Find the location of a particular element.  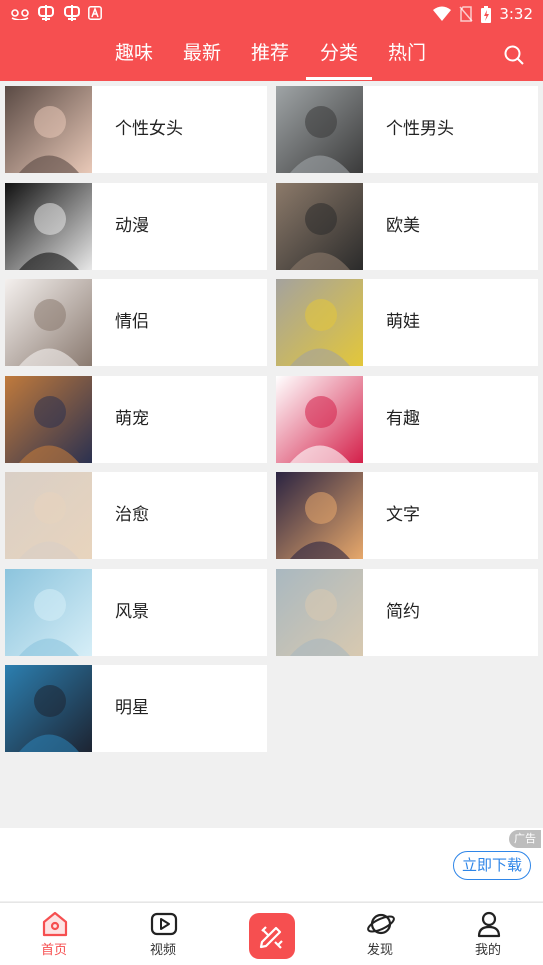

category-label: 萌娃 is located at coordinates (403, 322).